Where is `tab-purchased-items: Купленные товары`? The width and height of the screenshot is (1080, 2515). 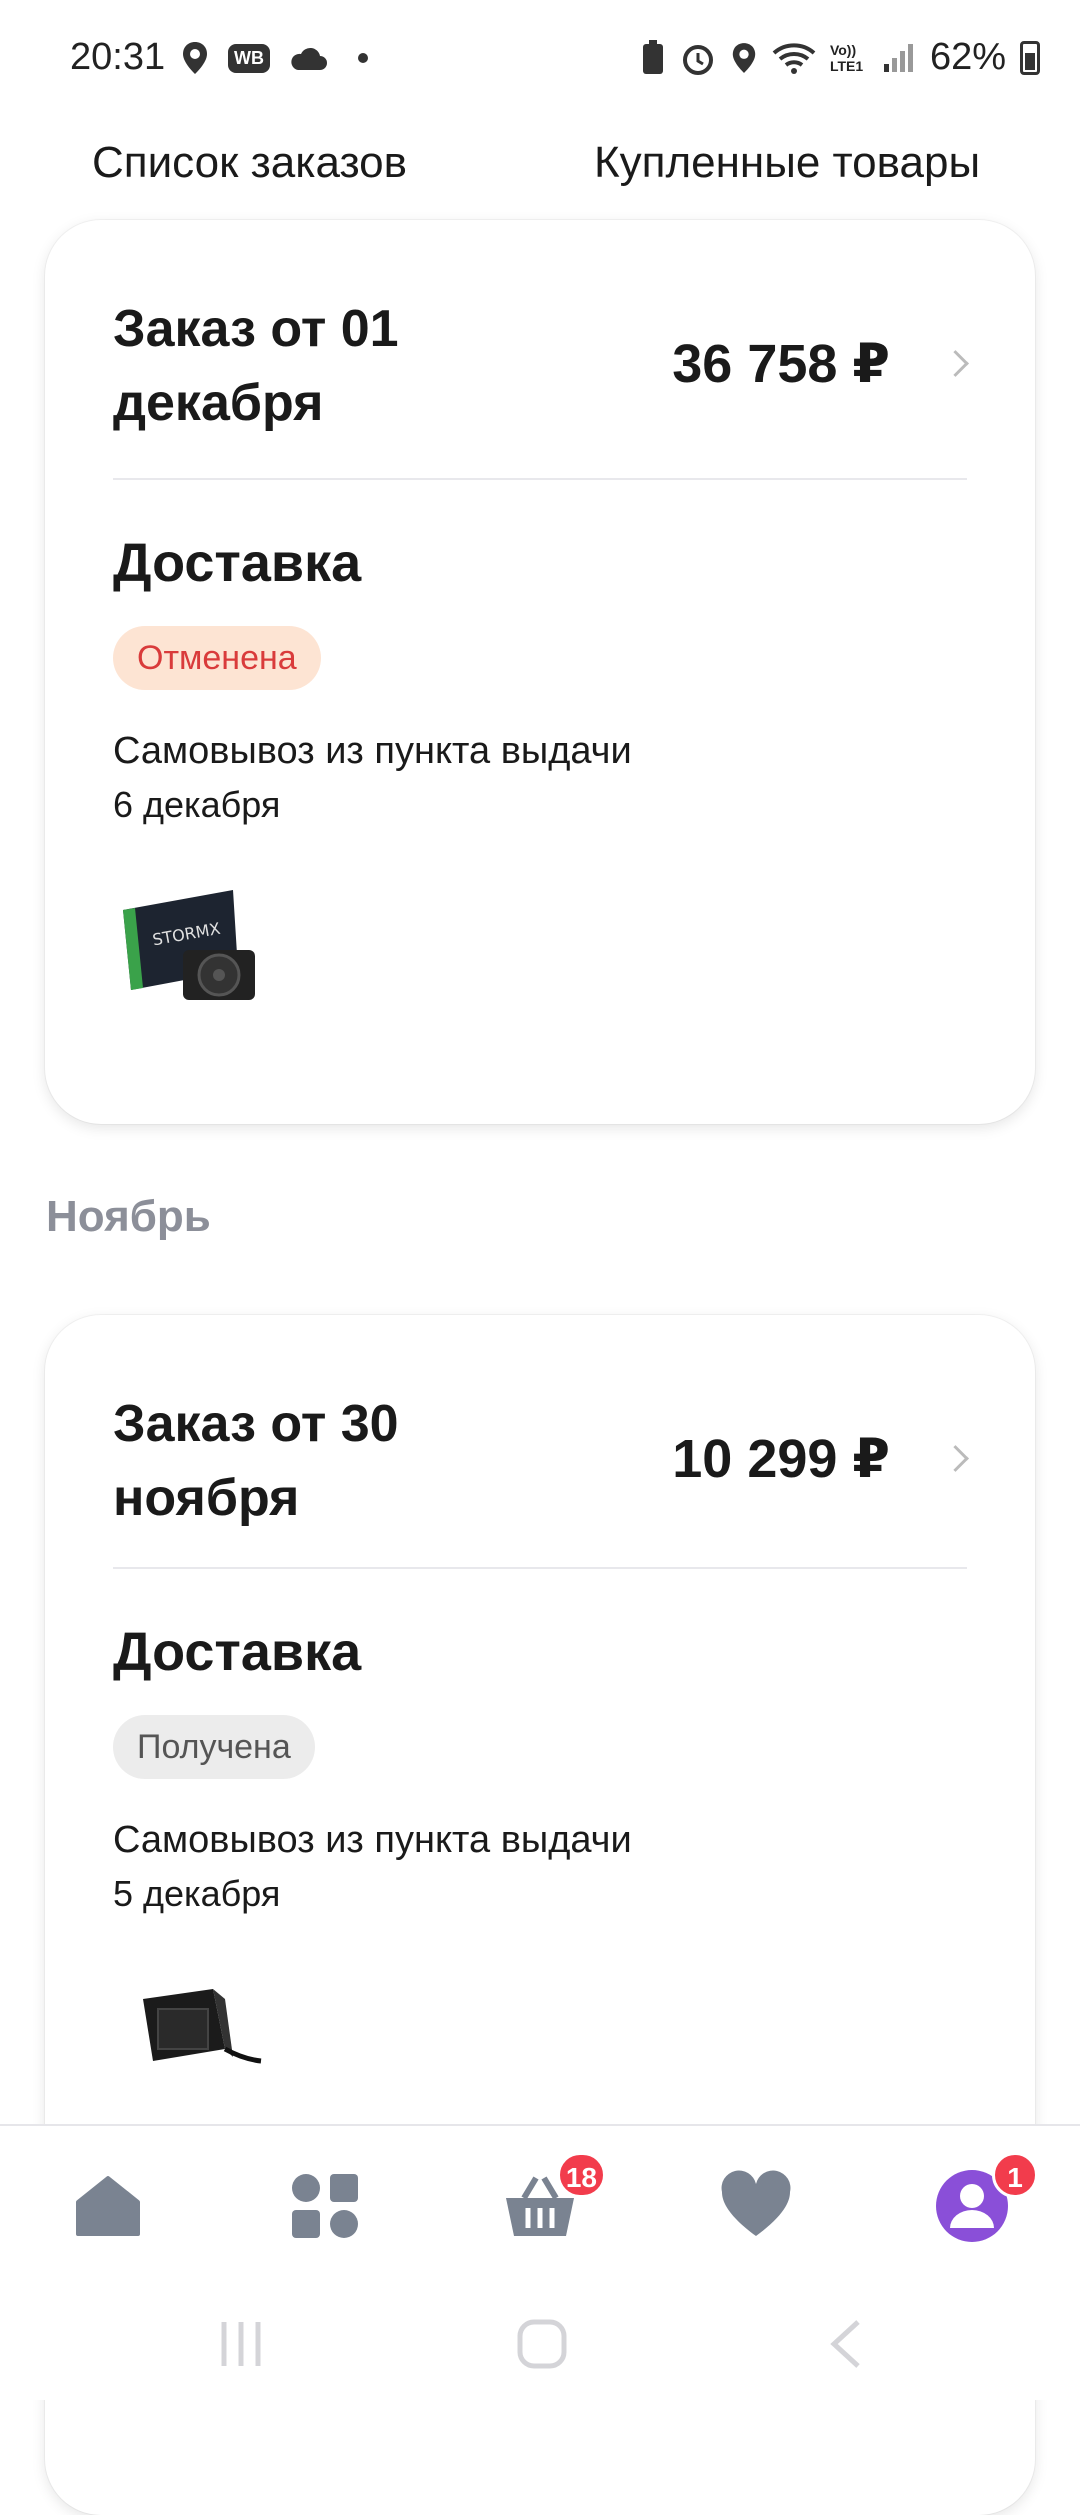 tab-purchased-items: Купленные товары is located at coordinates (787, 163).